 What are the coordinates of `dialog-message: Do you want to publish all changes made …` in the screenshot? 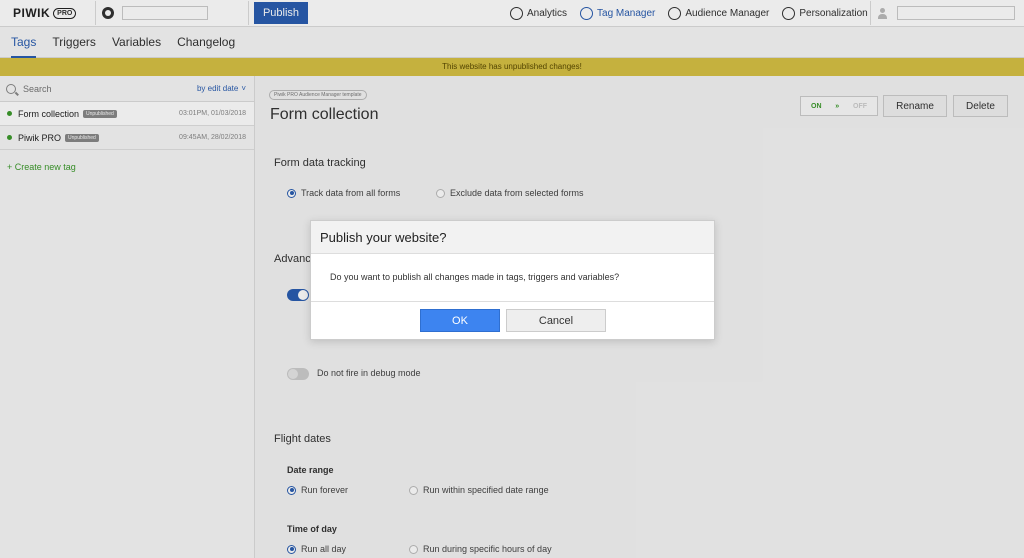 It's located at (512, 278).